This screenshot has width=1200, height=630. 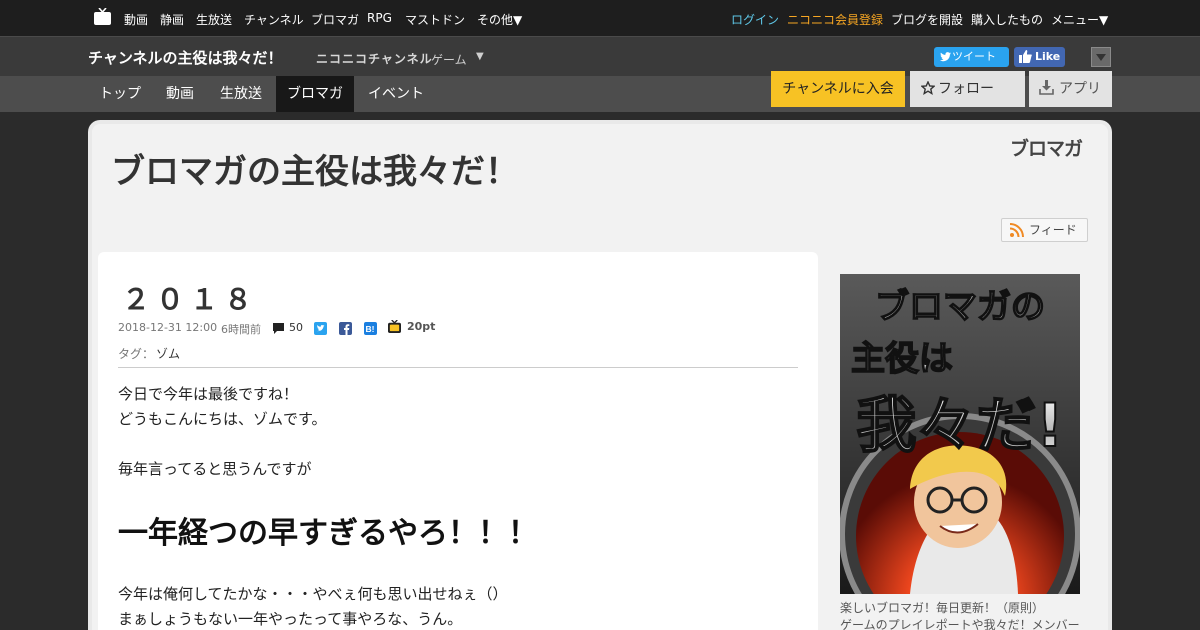 What do you see at coordinates (1080, 89) in the screenshot?
I see `app-label: アプリ` at bounding box center [1080, 89].